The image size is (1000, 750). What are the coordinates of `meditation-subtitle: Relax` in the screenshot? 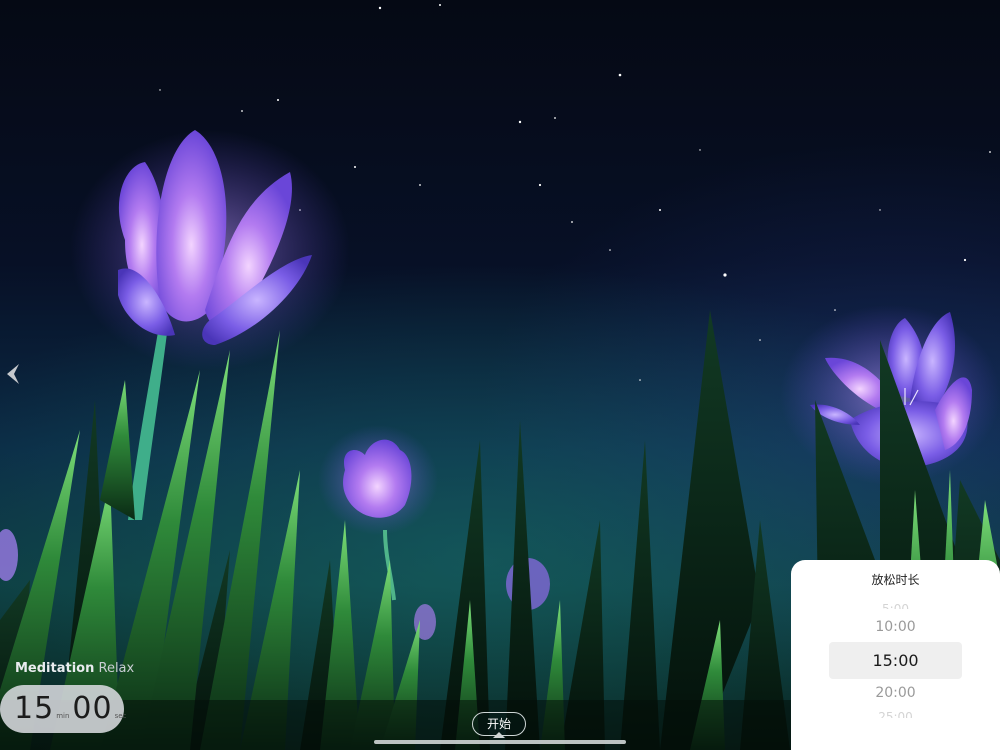 It's located at (116, 668).